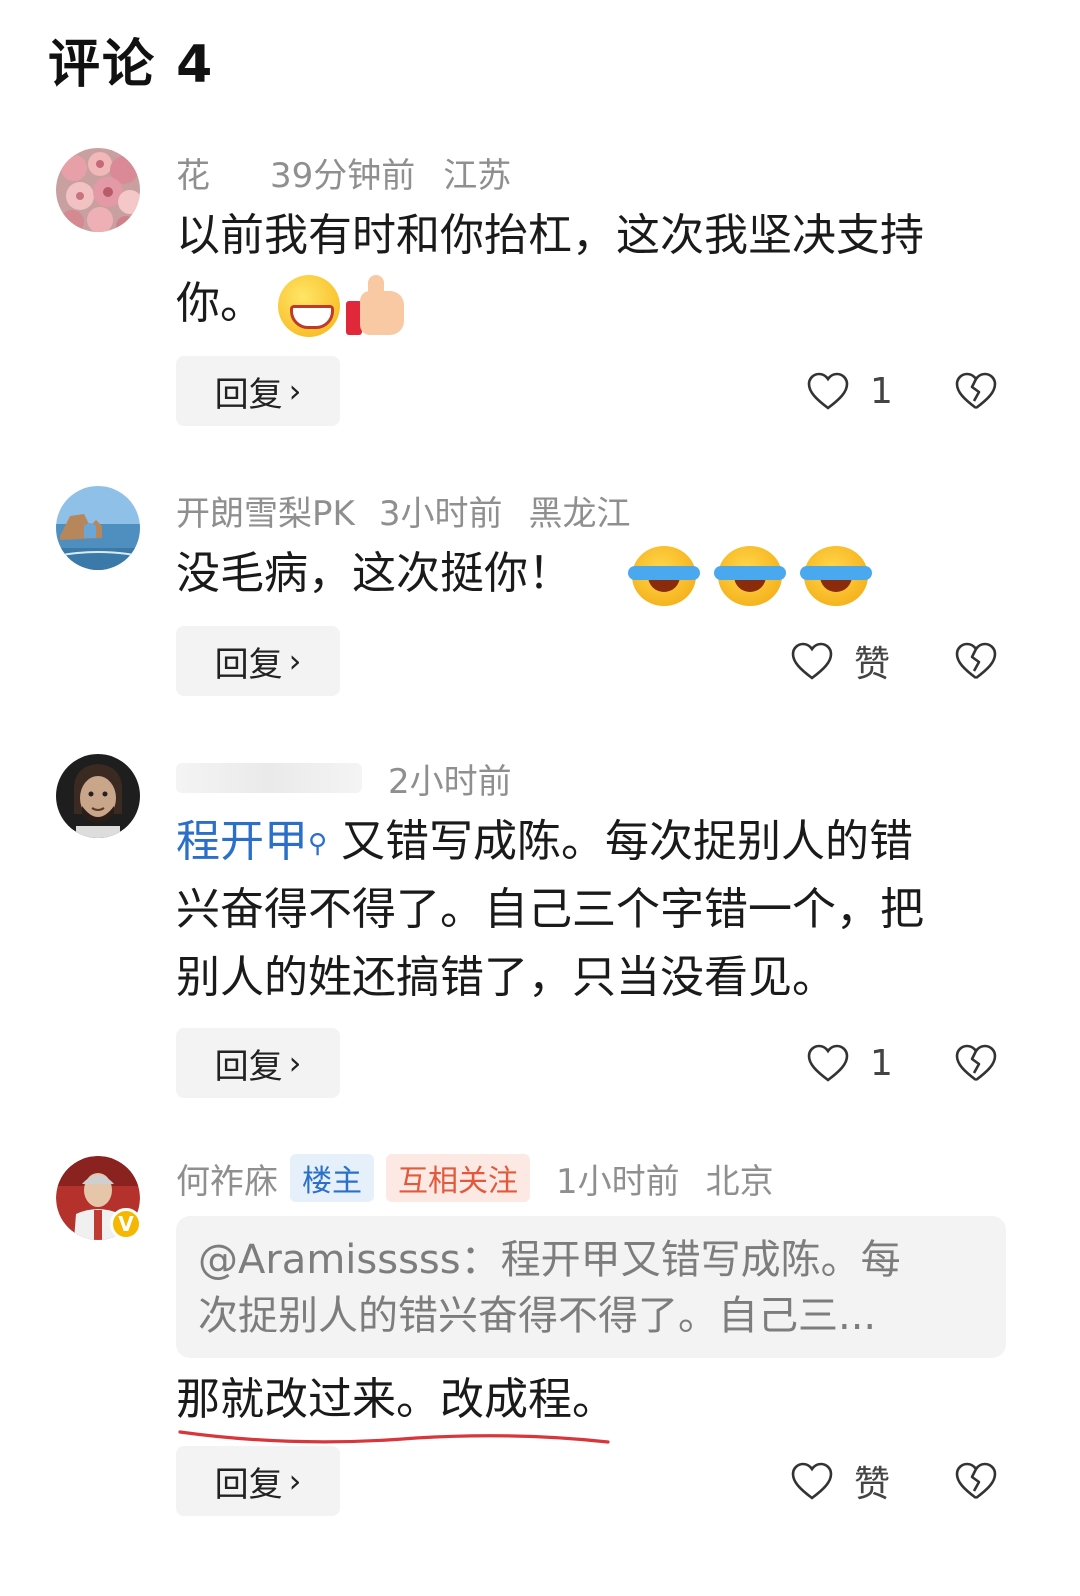 Image resolution: width=1080 pixels, height=1596 pixels. What do you see at coordinates (549, 1260) in the screenshot?
I see `quote-line: @Aramisssss：程开甲又错写成陈。每` at bounding box center [549, 1260].